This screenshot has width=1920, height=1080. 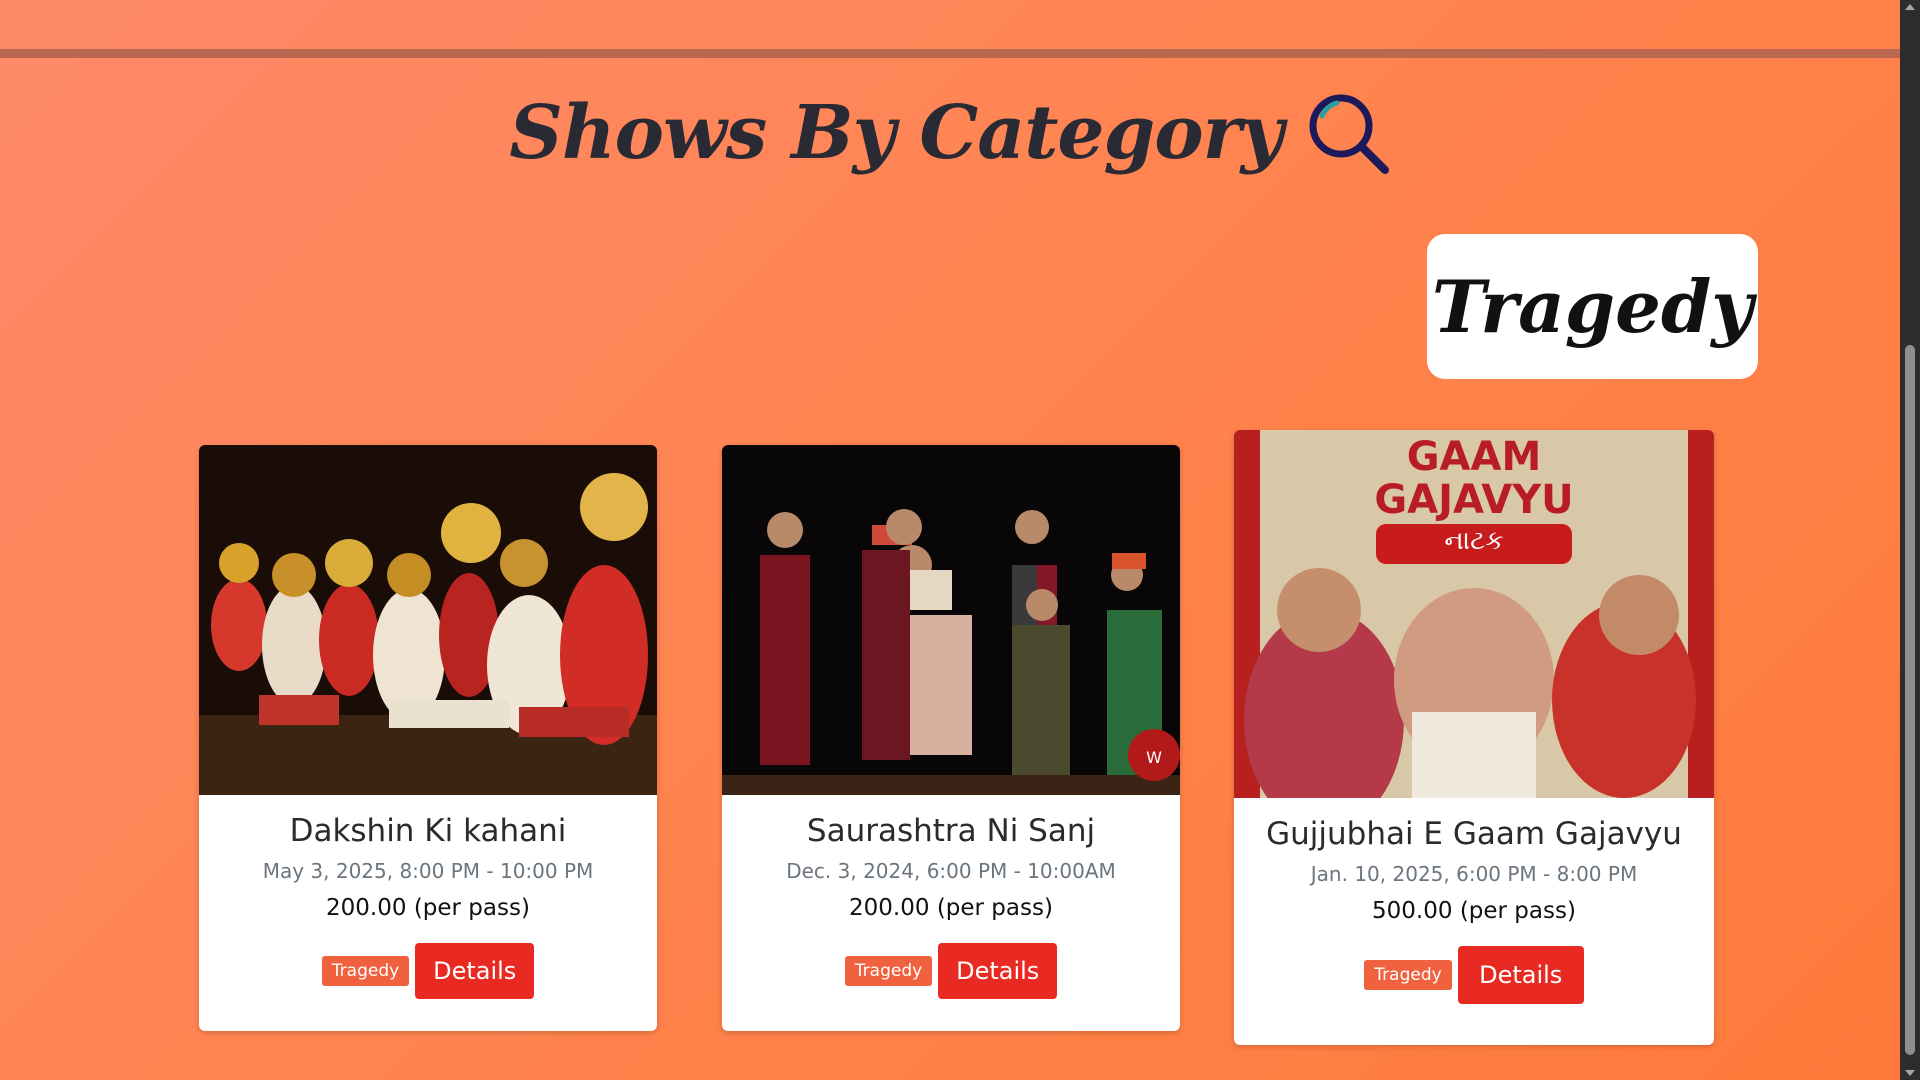 I want to click on vertical-scrollbar, so click(x=1910, y=540).